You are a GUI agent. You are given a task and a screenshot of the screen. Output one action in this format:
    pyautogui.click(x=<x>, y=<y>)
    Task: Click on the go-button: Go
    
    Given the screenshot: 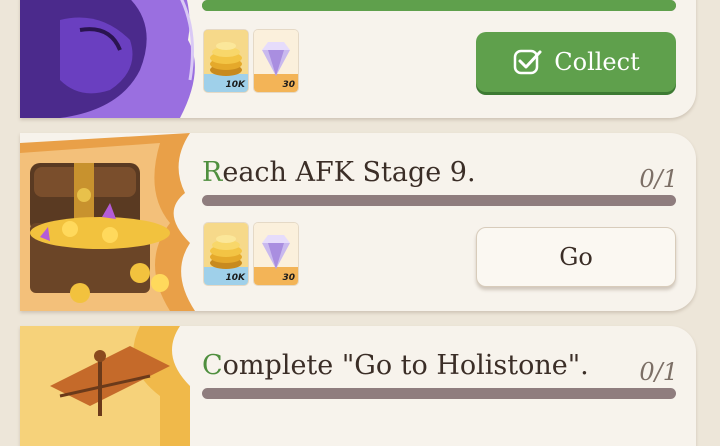 What is the action you would take?
    pyautogui.click(x=576, y=257)
    